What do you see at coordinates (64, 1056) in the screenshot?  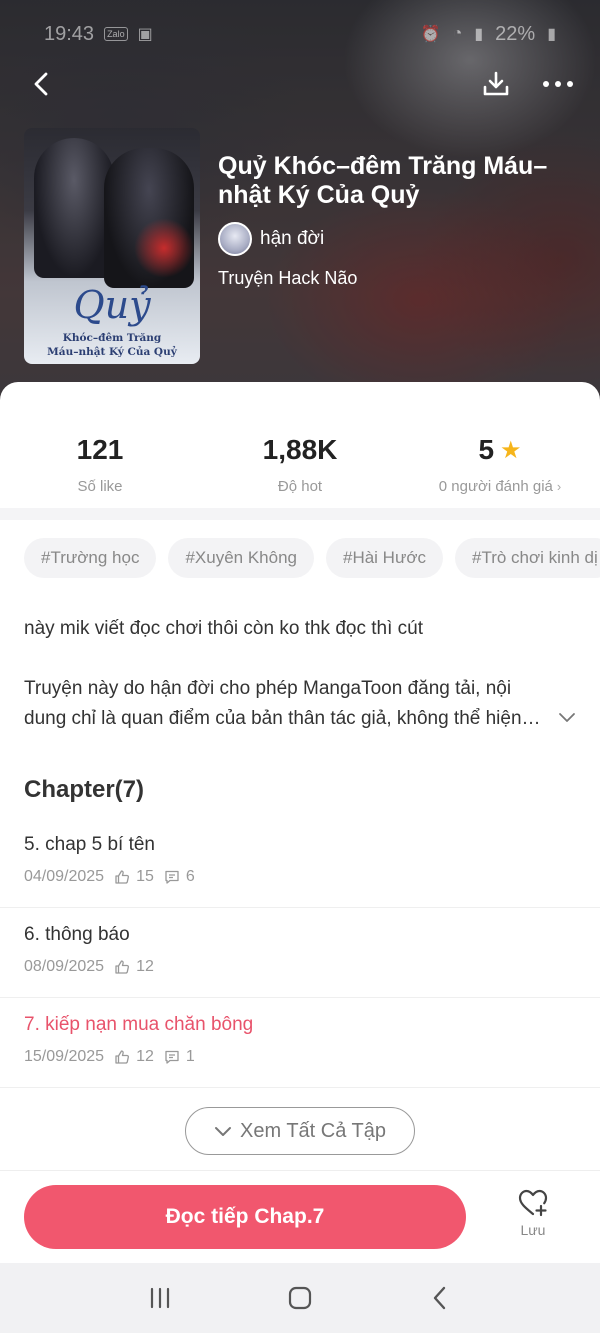 I see `chapter-date: 15/09/2025` at bounding box center [64, 1056].